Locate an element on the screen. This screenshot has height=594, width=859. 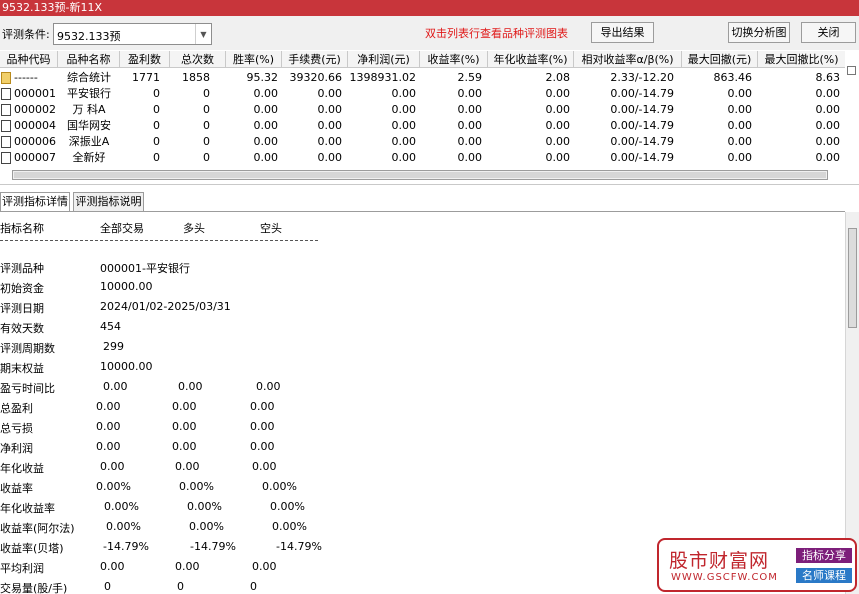
metric-value-long: 0 is located at coordinates (180, 586).